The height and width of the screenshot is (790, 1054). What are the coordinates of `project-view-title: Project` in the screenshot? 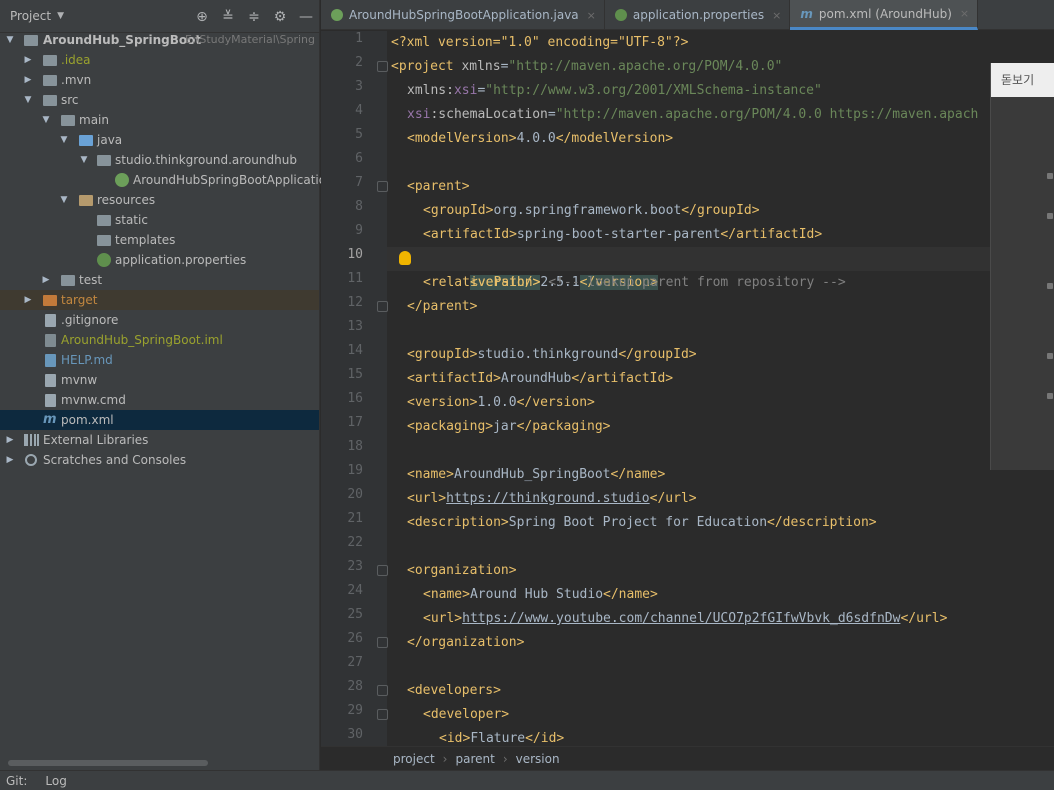 It's located at (30, 16).